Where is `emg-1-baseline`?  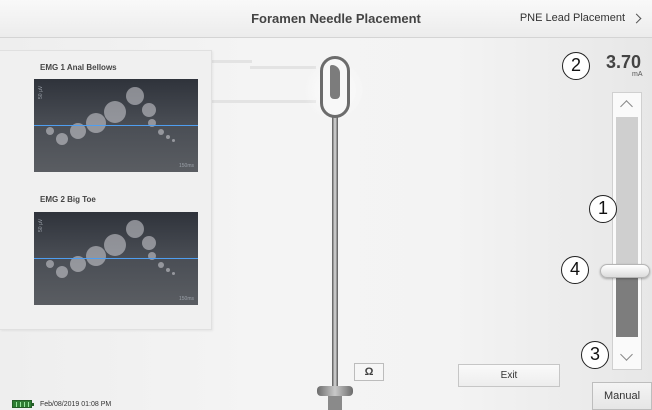
emg-1-baseline is located at coordinates (116, 125).